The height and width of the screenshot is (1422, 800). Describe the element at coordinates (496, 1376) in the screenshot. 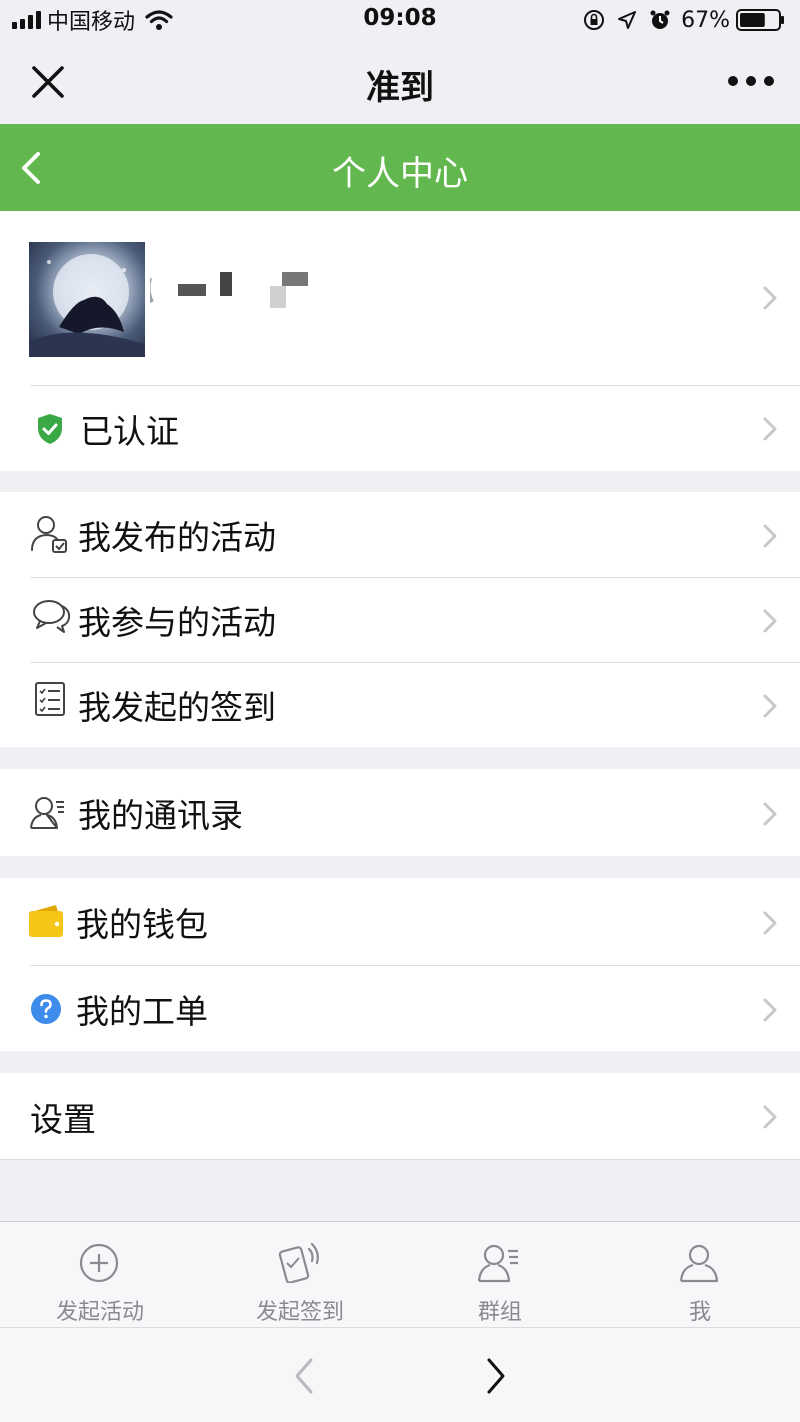

I see `browser-forward-icon` at that location.